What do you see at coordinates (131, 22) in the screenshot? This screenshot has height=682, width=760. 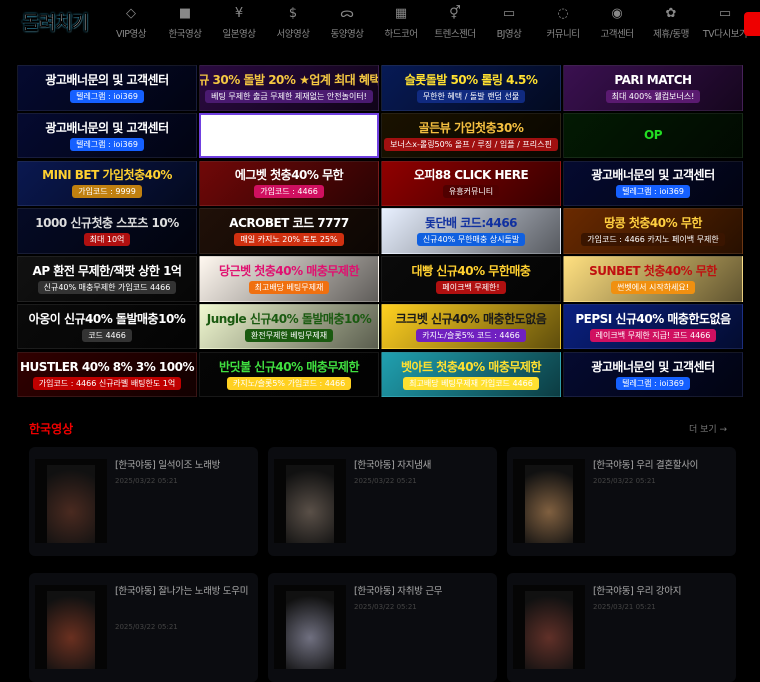 I see `nav-item: ◇ VIP영상` at bounding box center [131, 22].